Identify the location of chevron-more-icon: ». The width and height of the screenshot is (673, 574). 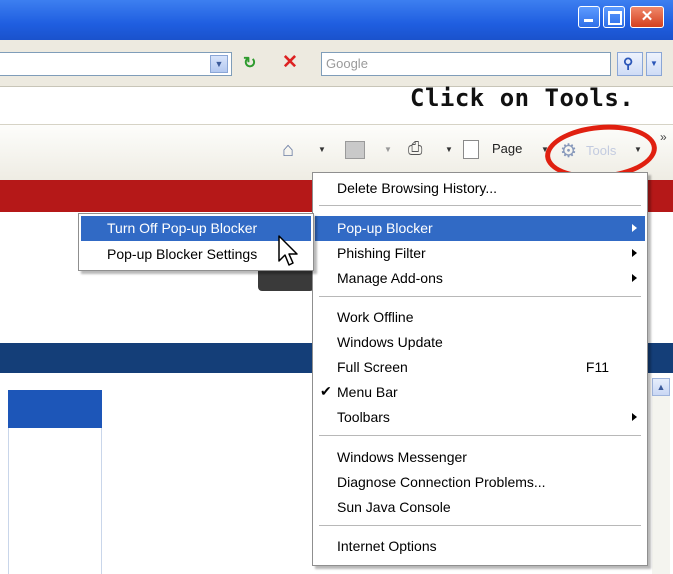
(663, 137).